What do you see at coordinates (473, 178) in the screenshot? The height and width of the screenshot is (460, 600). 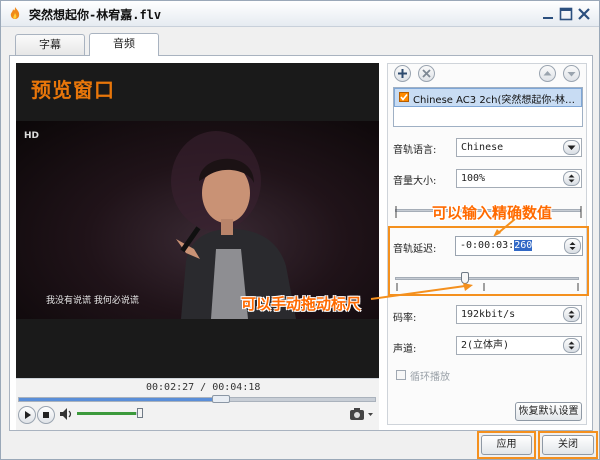 I see `volume-value: 100%` at bounding box center [473, 178].